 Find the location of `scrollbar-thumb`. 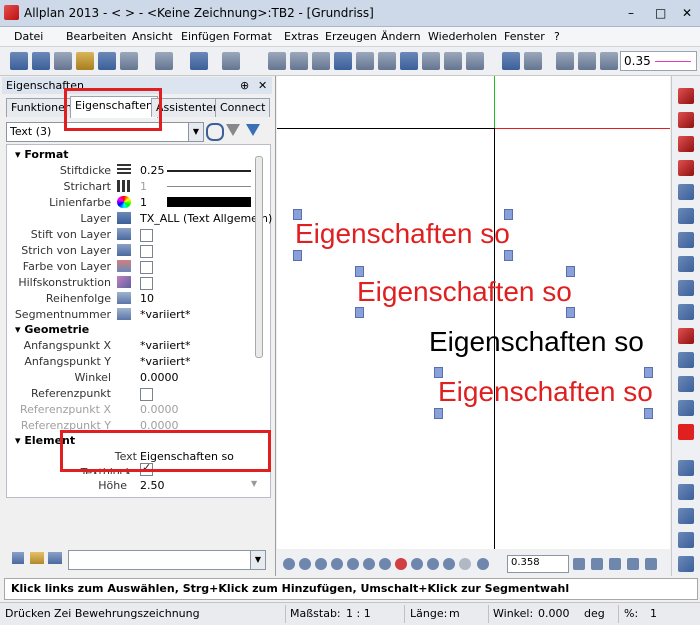

scrollbar-thumb is located at coordinates (259, 257).